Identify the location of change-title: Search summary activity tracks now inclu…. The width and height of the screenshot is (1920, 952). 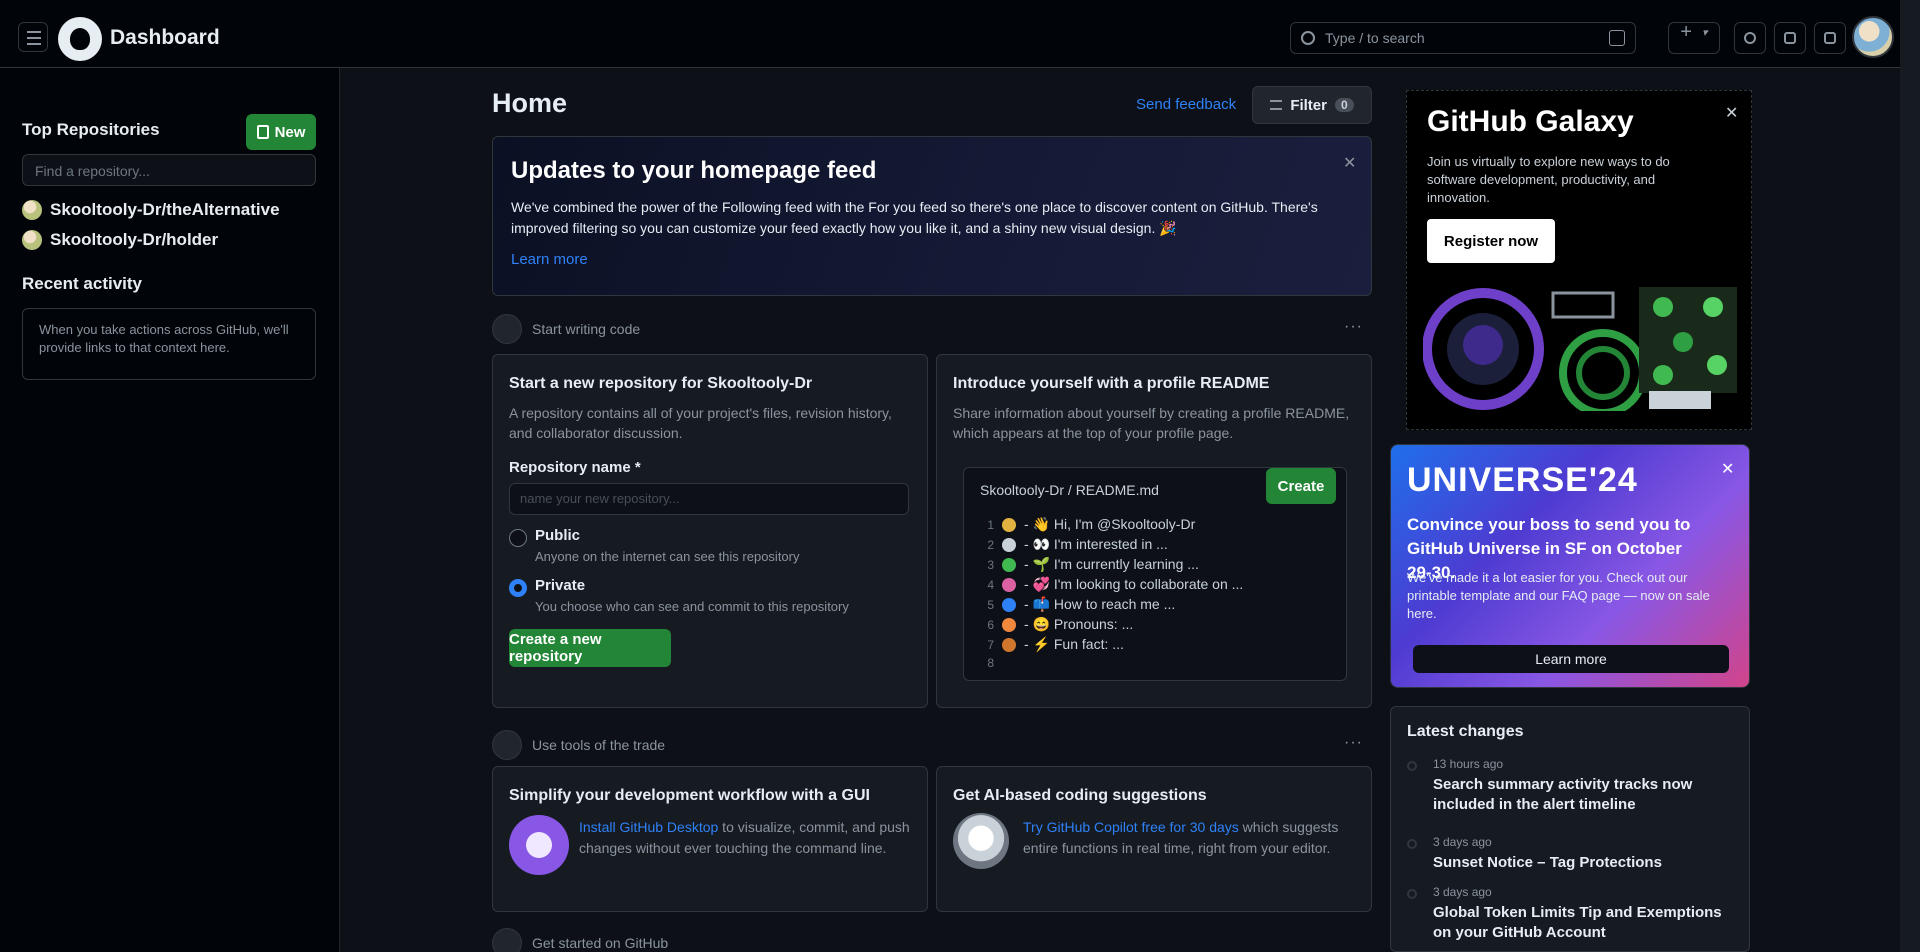
(1563, 794).